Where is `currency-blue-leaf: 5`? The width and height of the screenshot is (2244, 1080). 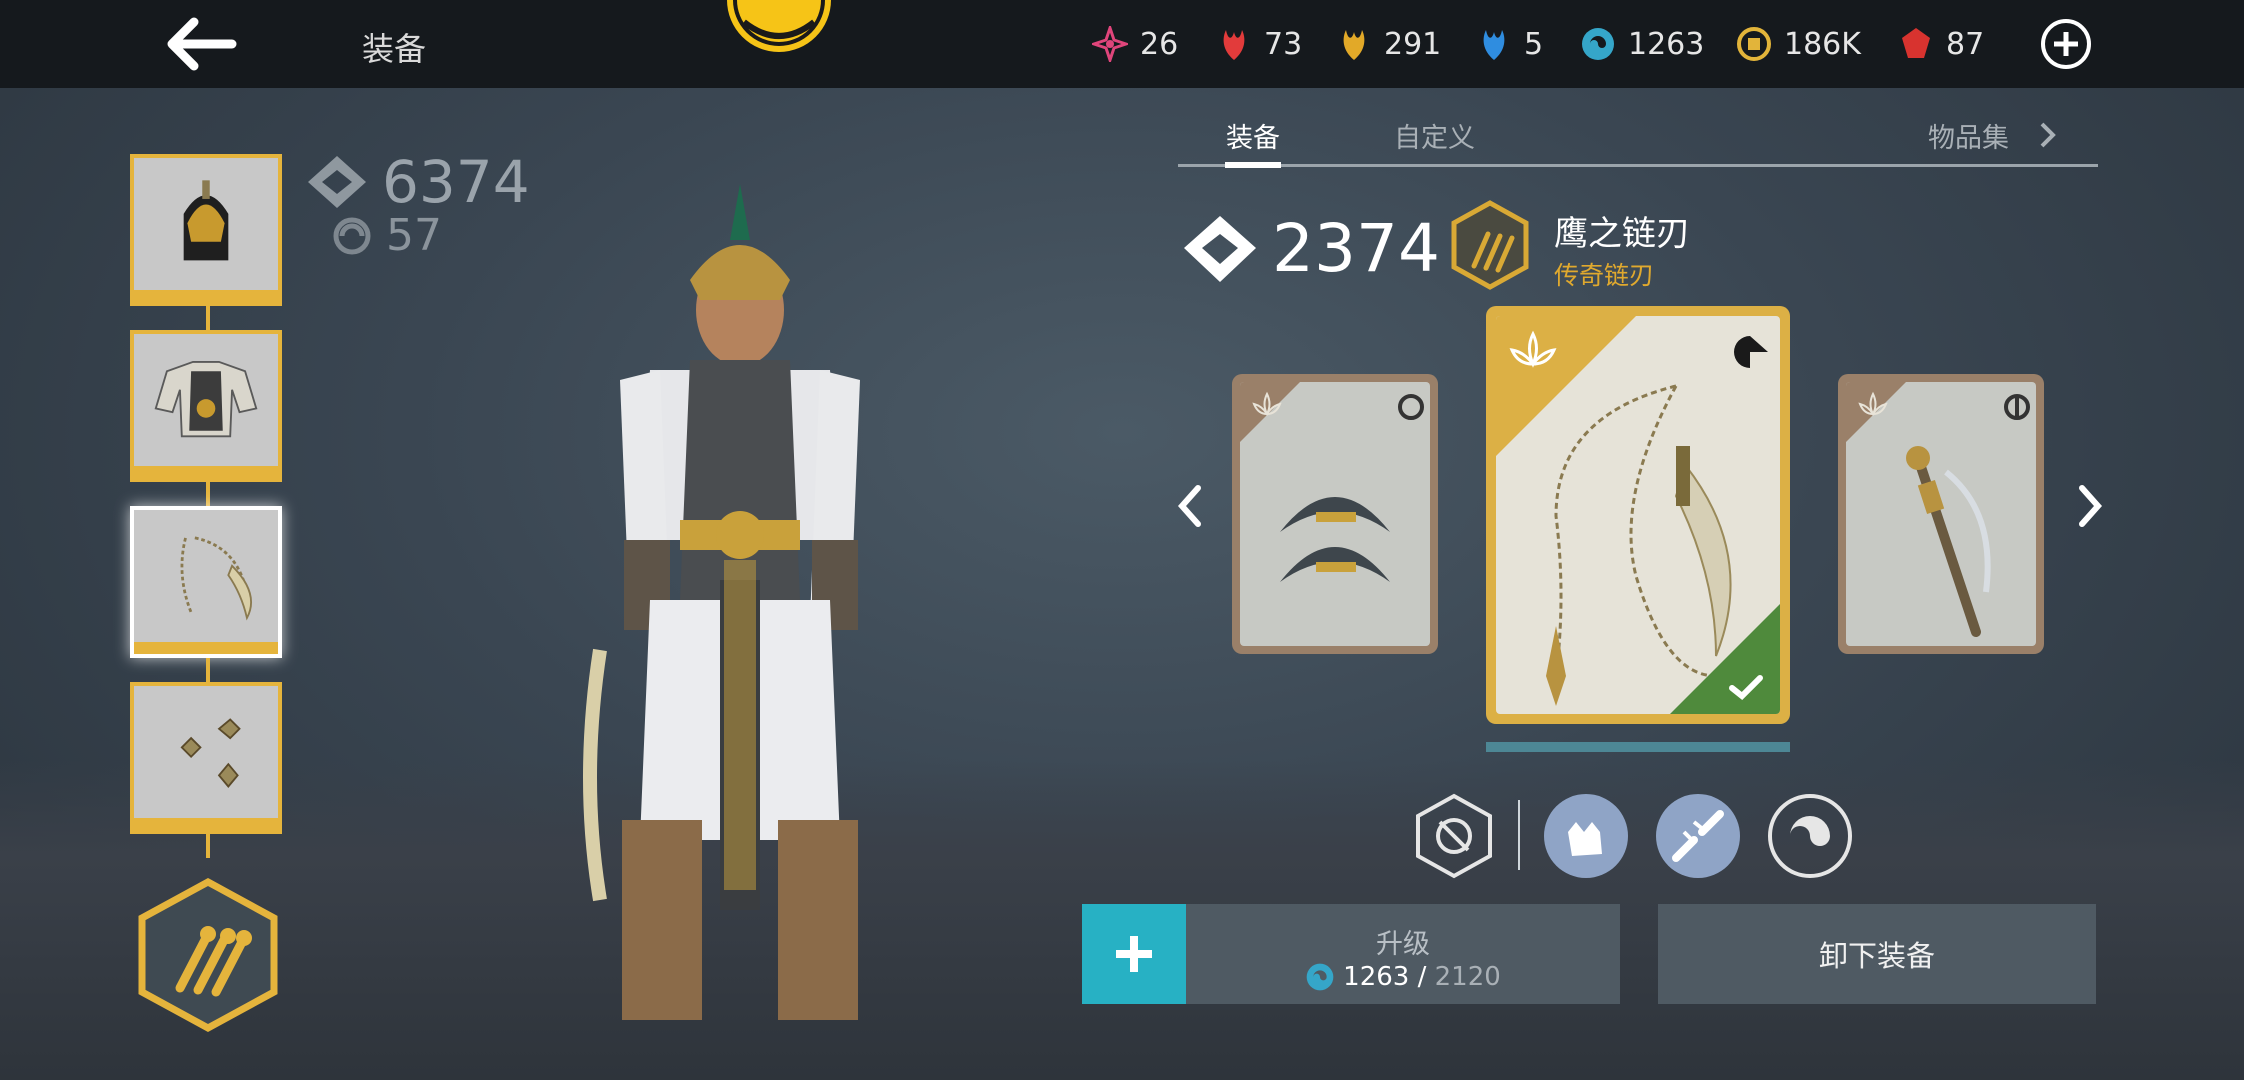 currency-blue-leaf: 5 is located at coordinates (1509, 44).